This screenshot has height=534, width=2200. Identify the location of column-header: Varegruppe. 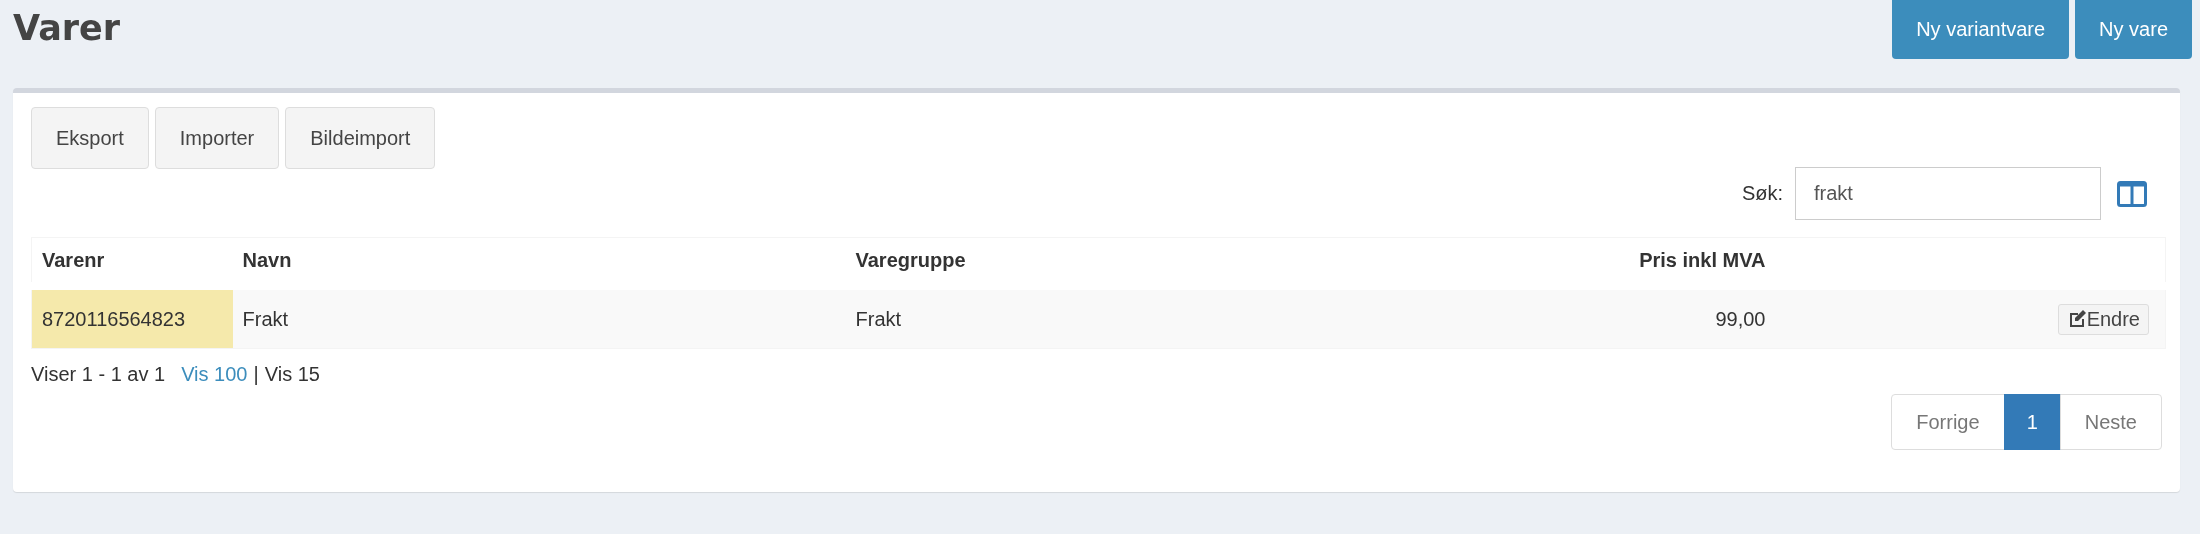
(910, 259).